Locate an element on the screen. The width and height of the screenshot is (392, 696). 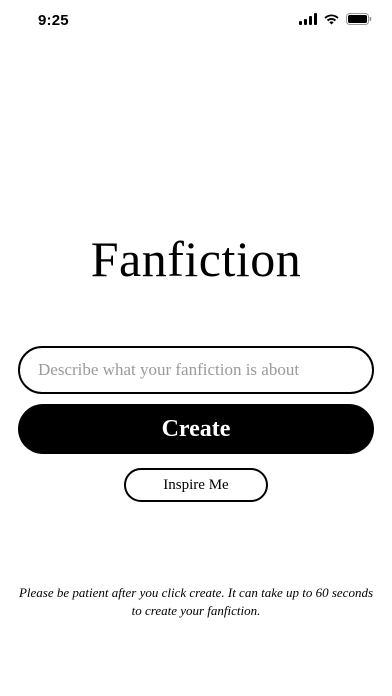
battery-icon is located at coordinates (359, 19).